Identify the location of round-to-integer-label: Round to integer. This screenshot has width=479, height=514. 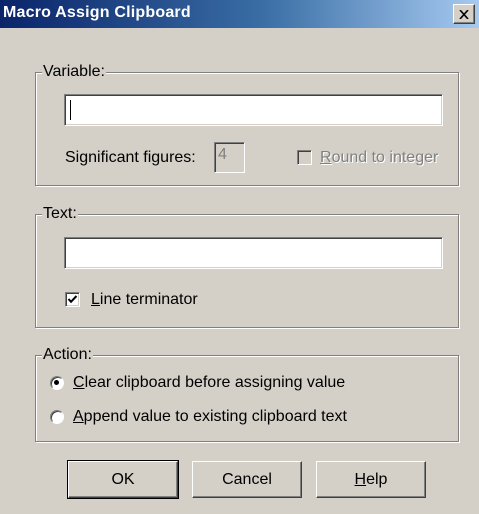
(379, 158).